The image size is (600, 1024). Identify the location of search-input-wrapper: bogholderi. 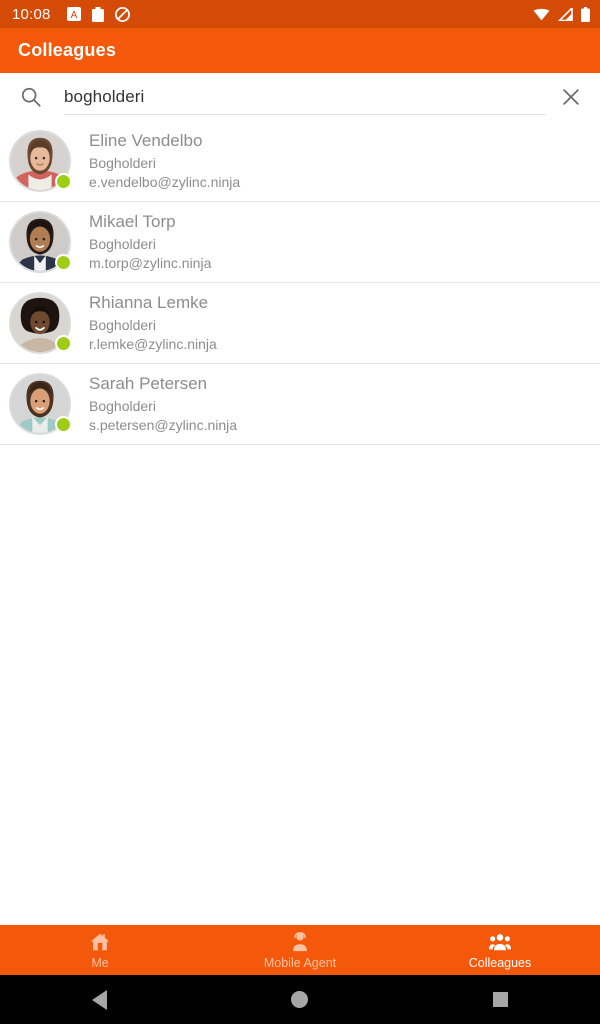
(305, 97).